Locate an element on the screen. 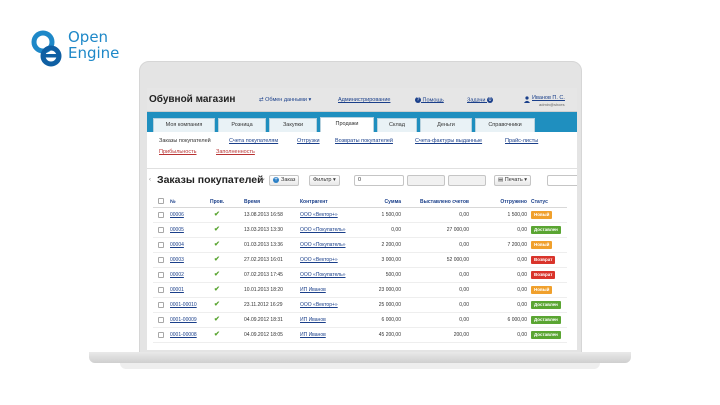  print-button: ▤ Печать ▾ is located at coordinates (513, 180).